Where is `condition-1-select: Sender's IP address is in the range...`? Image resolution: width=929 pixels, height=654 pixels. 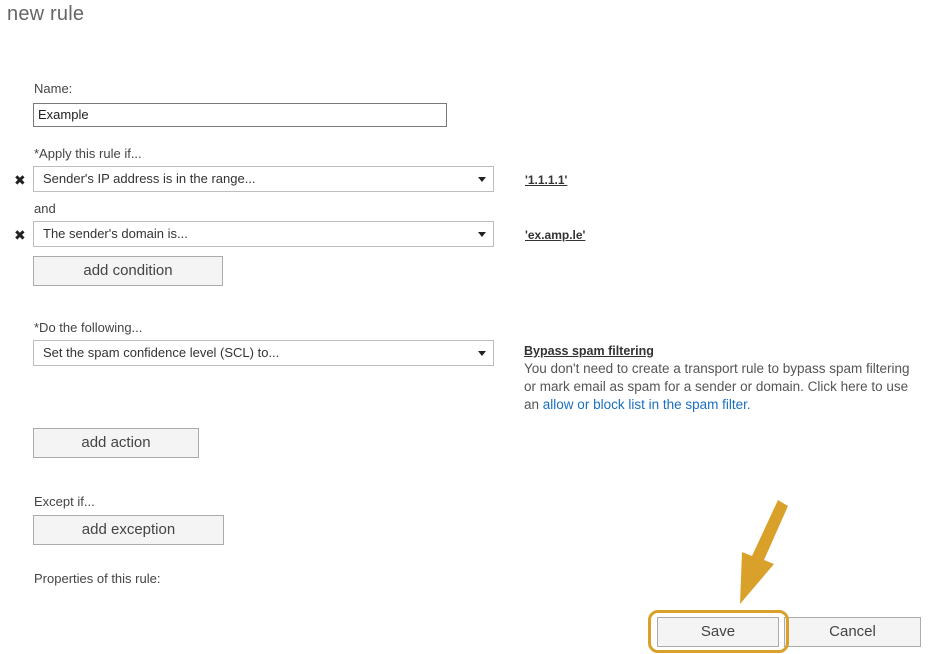 condition-1-select: Sender's IP address is in the range... is located at coordinates (263, 179).